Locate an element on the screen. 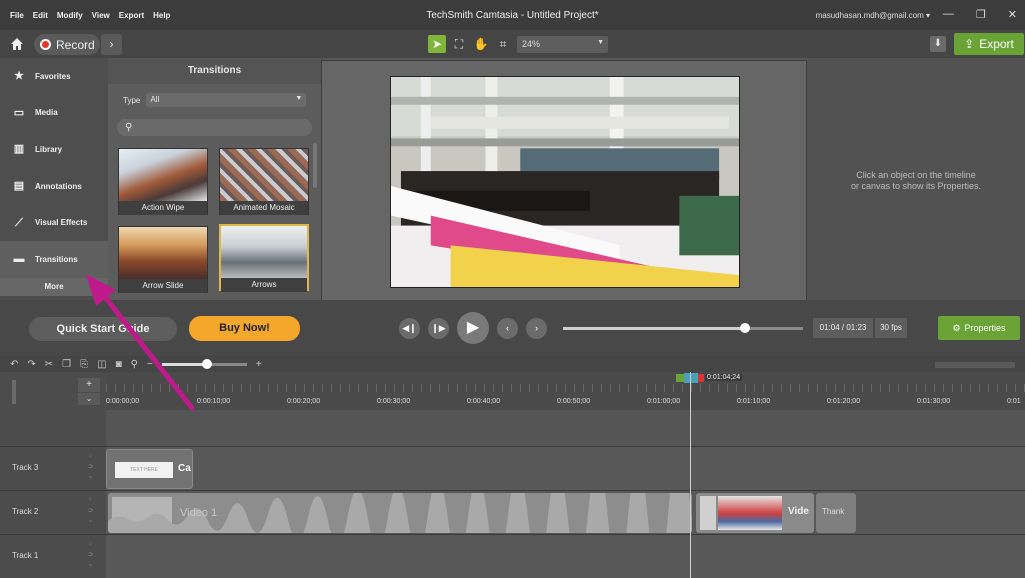 The height and width of the screenshot is (578, 1025). menu-bar: File Edit Modify View Export Help is located at coordinates (85, 15).